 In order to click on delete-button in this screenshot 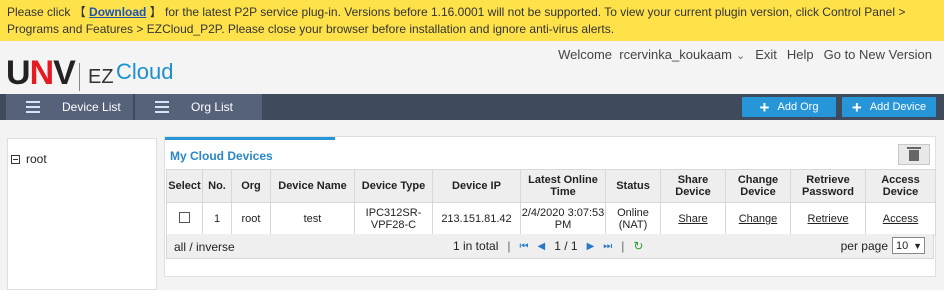, I will do `click(914, 154)`.